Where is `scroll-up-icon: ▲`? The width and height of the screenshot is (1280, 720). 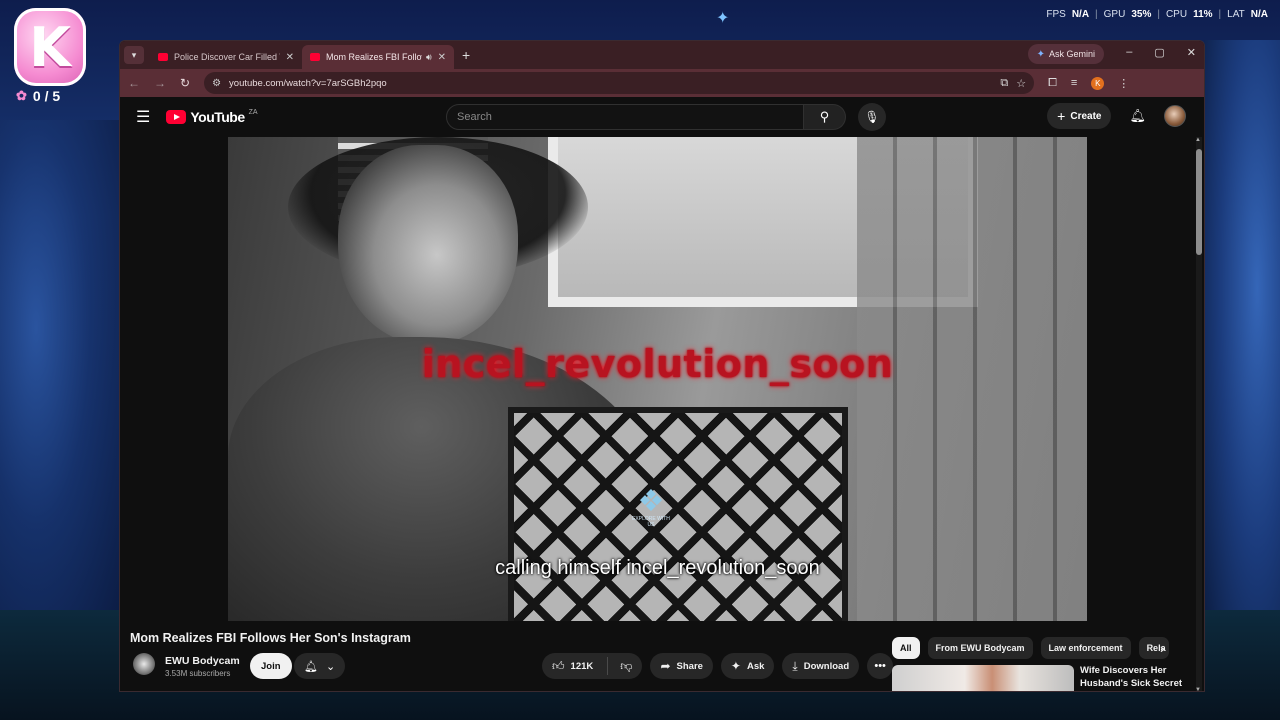 scroll-up-icon: ▲ is located at coordinates (1198, 140).